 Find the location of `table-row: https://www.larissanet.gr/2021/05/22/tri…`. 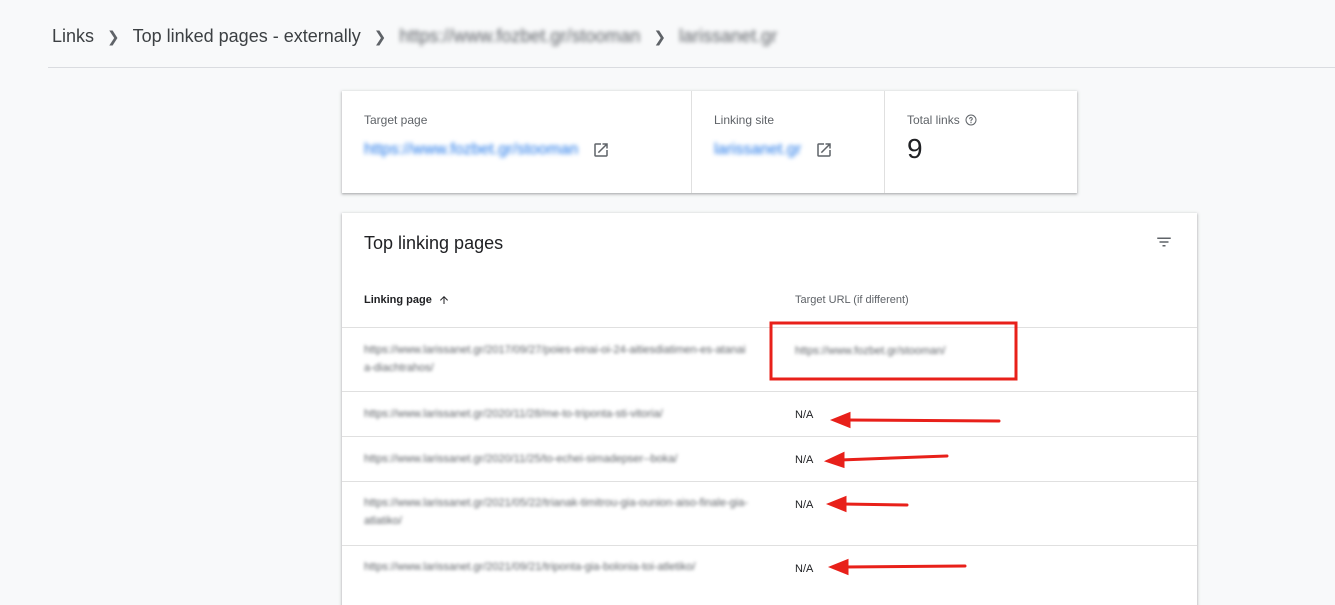

table-row: https://www.larissanet.gr/2021/05/22/tri… is located at coordinates (769, 513).